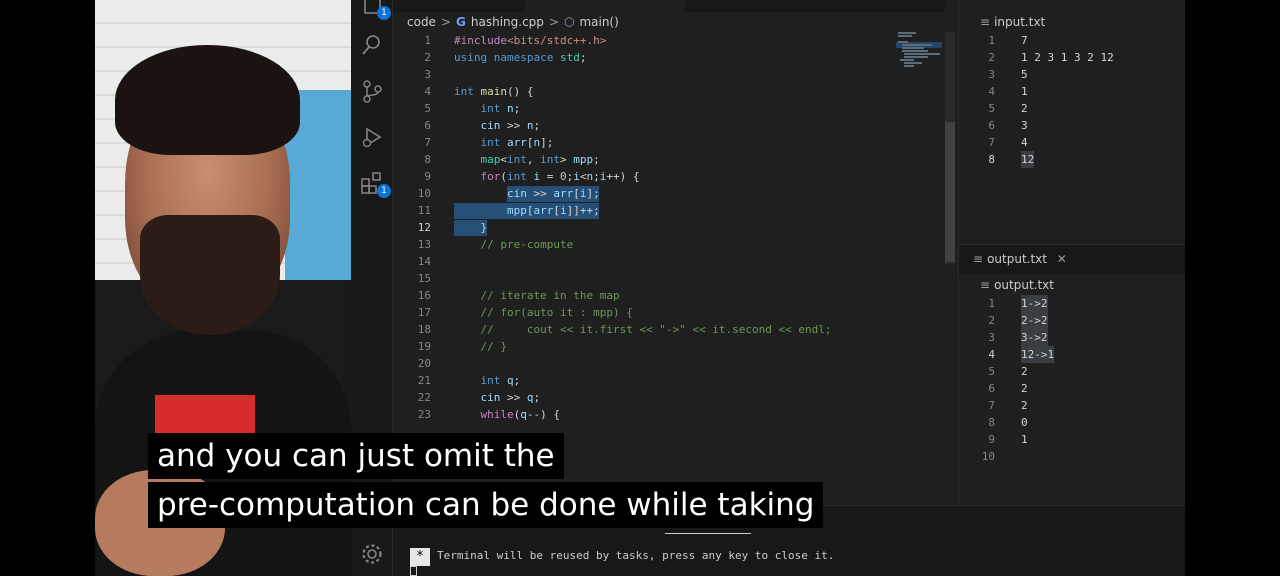 The width and height of the screenshot is (1280, 576). I want to click on settings-gear-icon, so click(372, 554).